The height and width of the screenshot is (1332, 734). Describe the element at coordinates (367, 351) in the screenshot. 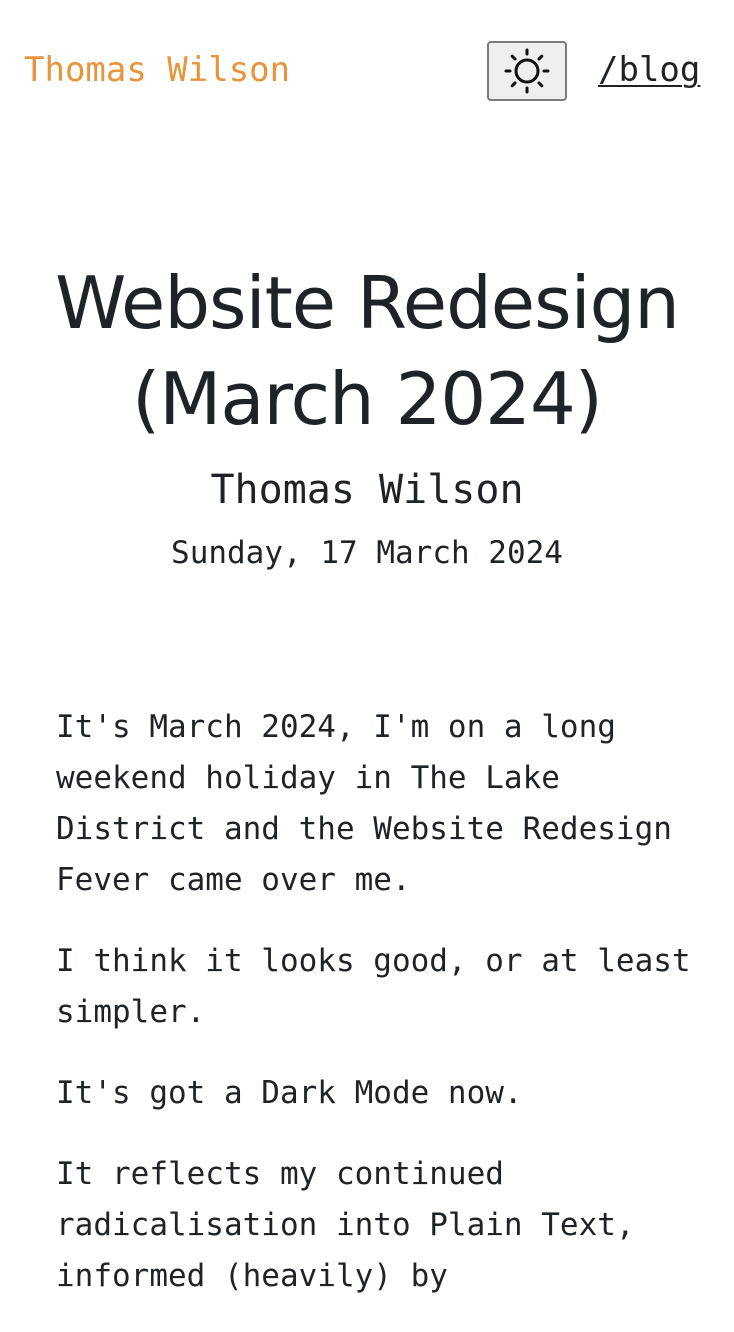

I see `post-title: Website Redesign (March 2024)` at that location.